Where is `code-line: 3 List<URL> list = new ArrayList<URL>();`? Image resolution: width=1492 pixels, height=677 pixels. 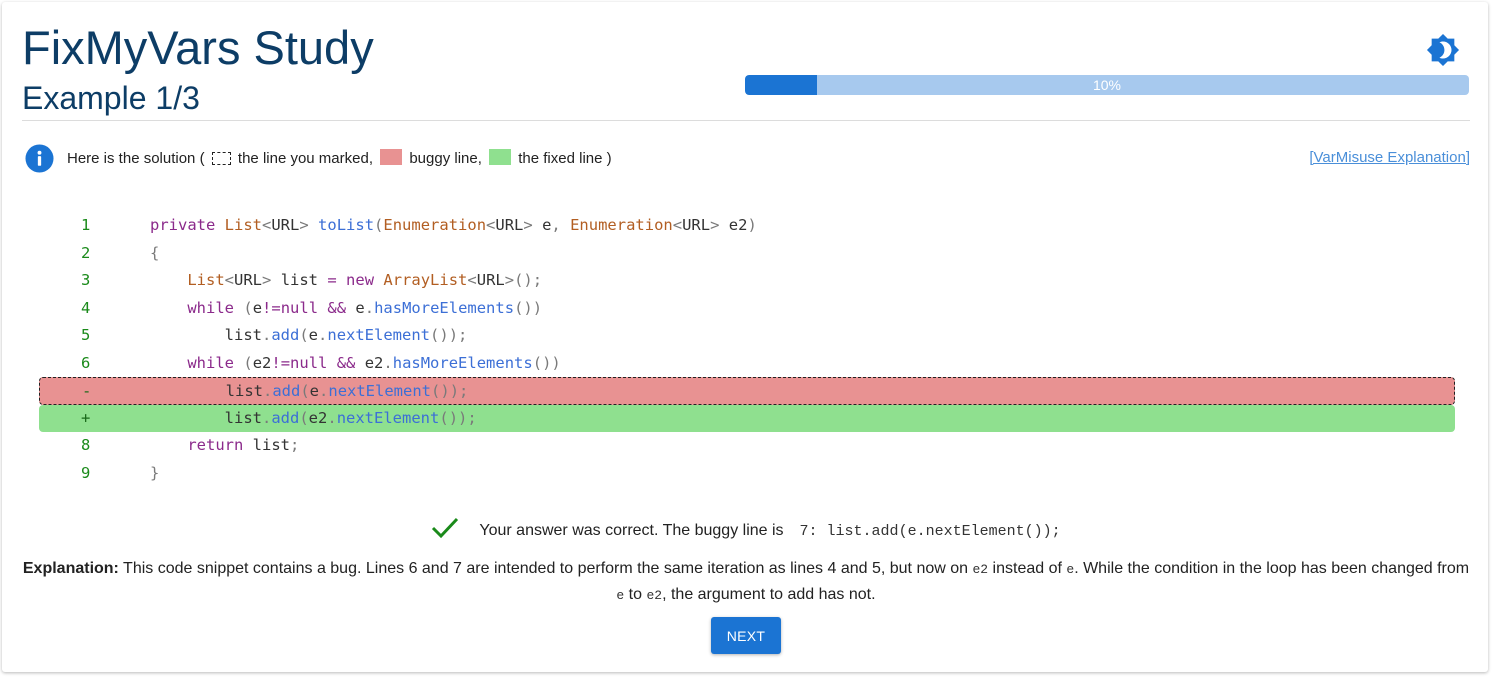
code-line: 3 List<URL> list = new ArrayList<URL>(); is located at coordinates (747, 281).